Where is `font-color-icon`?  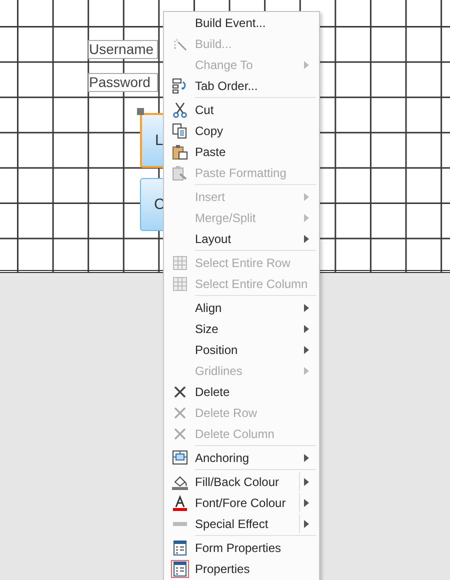 font-color-icon is located at coordinates (180, 502).